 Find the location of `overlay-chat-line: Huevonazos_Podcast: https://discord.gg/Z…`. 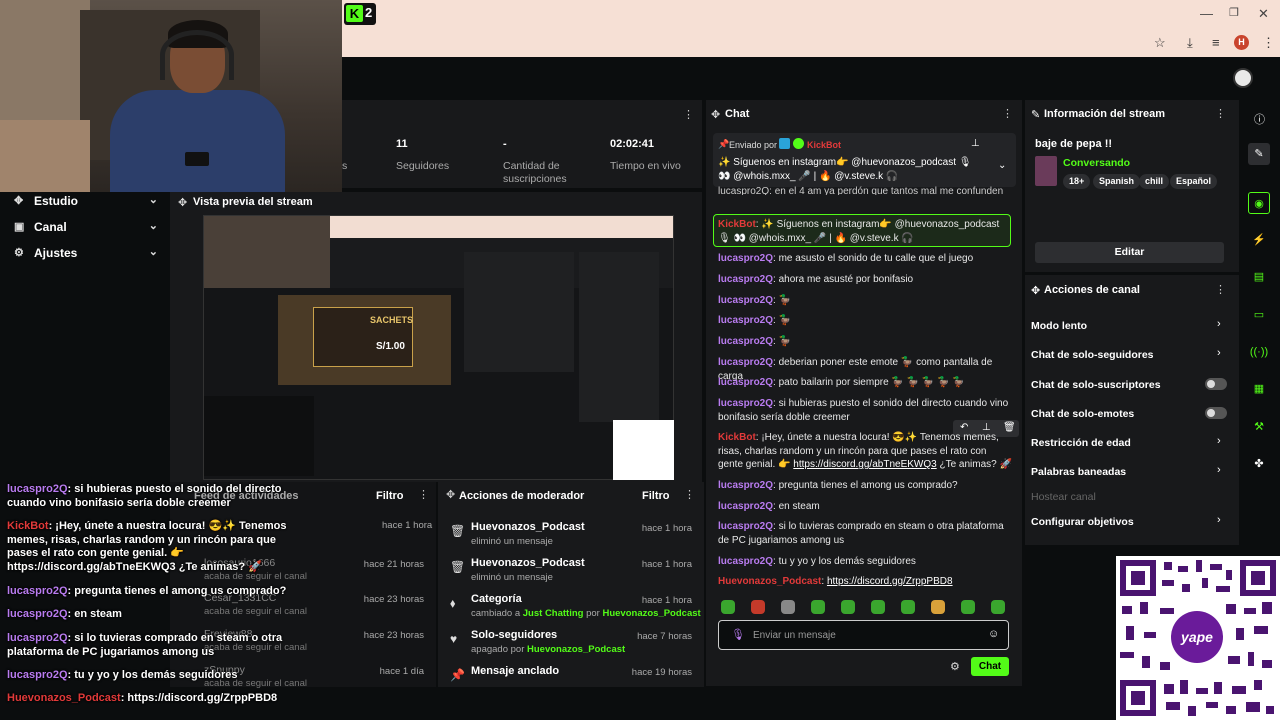

overlay-chat-line: Huevonazos_Podcast: https://discord.gg/Z… is located at coordinates (207, 699).